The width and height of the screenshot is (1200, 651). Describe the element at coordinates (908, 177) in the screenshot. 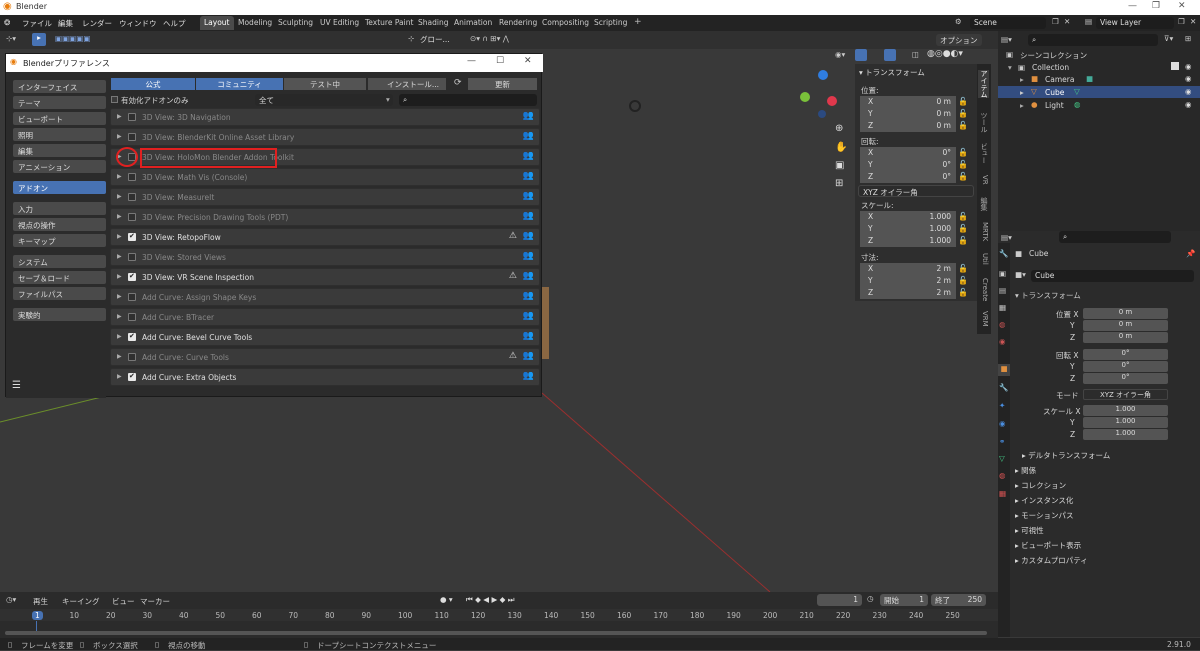

I see `rotation-z-field: Z 0°` at that location.